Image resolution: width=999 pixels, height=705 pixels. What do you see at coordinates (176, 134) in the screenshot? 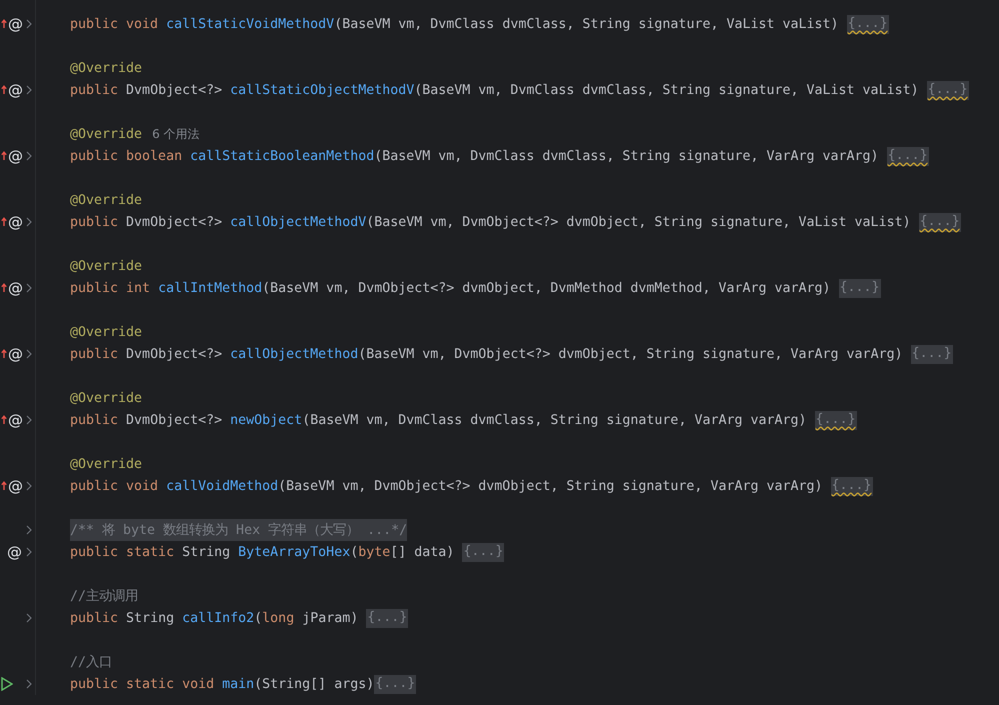
I see `usage-hint: 6 个用法` at bounding box center [176, 134].